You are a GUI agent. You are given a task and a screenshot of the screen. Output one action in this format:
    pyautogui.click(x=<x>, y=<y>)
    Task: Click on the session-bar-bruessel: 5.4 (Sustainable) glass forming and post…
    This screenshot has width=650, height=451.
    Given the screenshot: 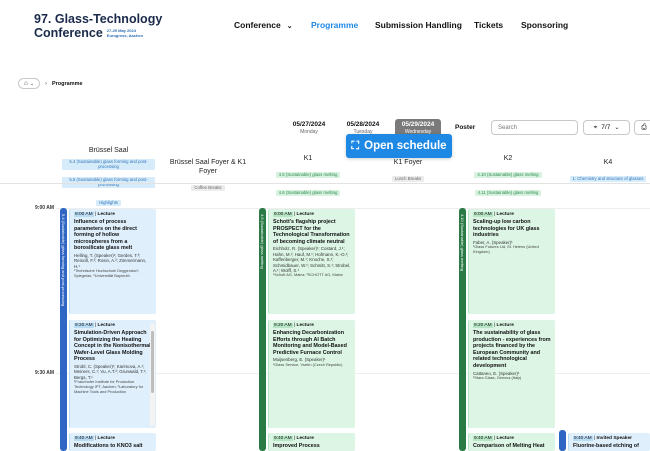 What is the action you would take?
    pyautogui.click(x=63, y=329)
    